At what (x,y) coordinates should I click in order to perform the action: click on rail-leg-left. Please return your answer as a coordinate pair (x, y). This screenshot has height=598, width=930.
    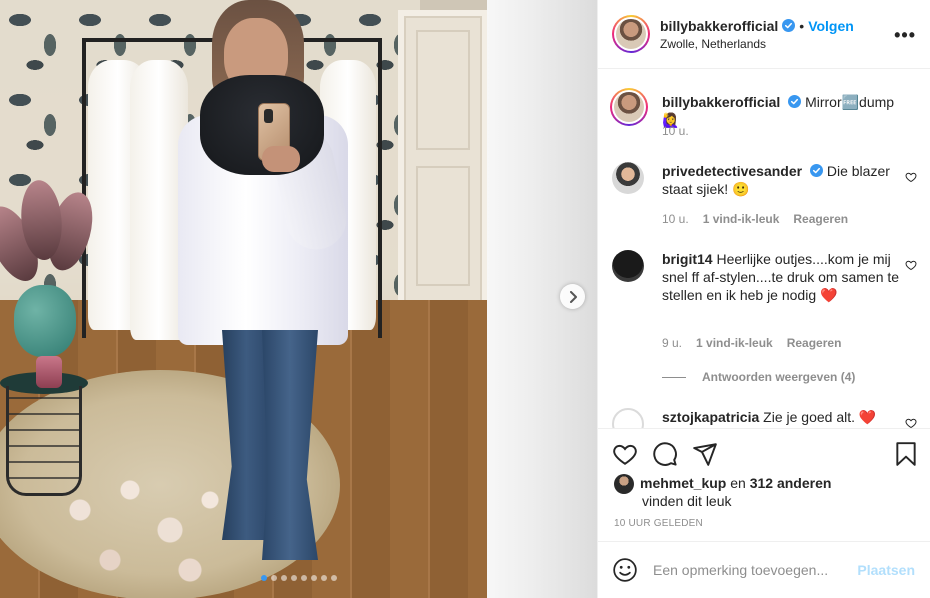
    Looking at the image, I should click on (84, 188).